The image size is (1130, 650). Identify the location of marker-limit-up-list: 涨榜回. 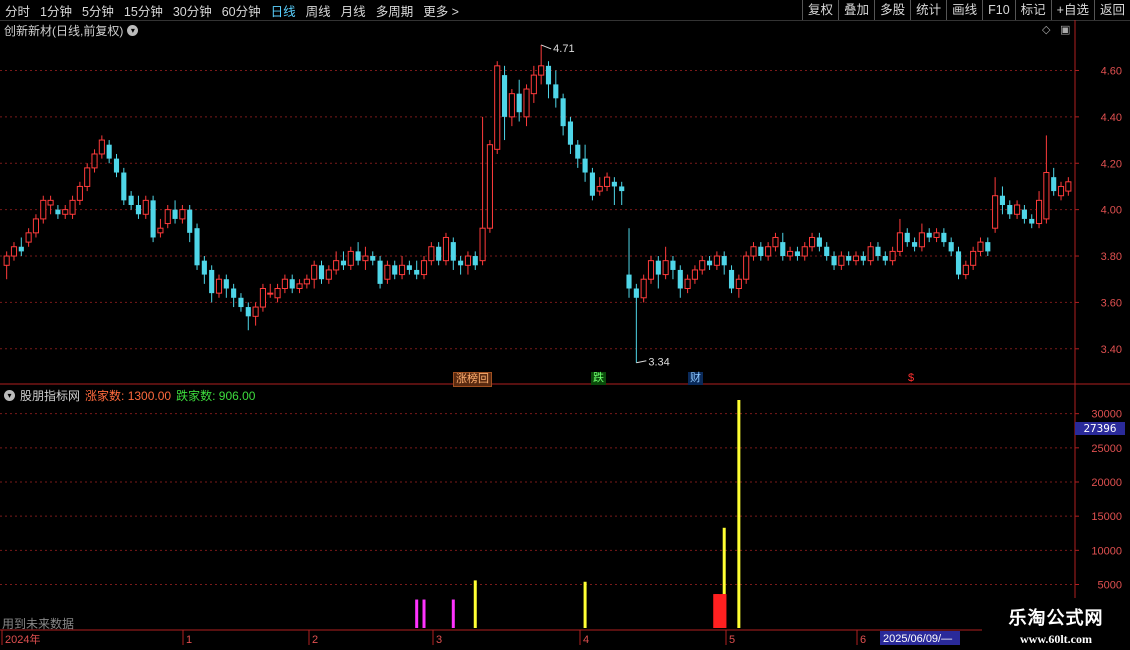
(472, 379).